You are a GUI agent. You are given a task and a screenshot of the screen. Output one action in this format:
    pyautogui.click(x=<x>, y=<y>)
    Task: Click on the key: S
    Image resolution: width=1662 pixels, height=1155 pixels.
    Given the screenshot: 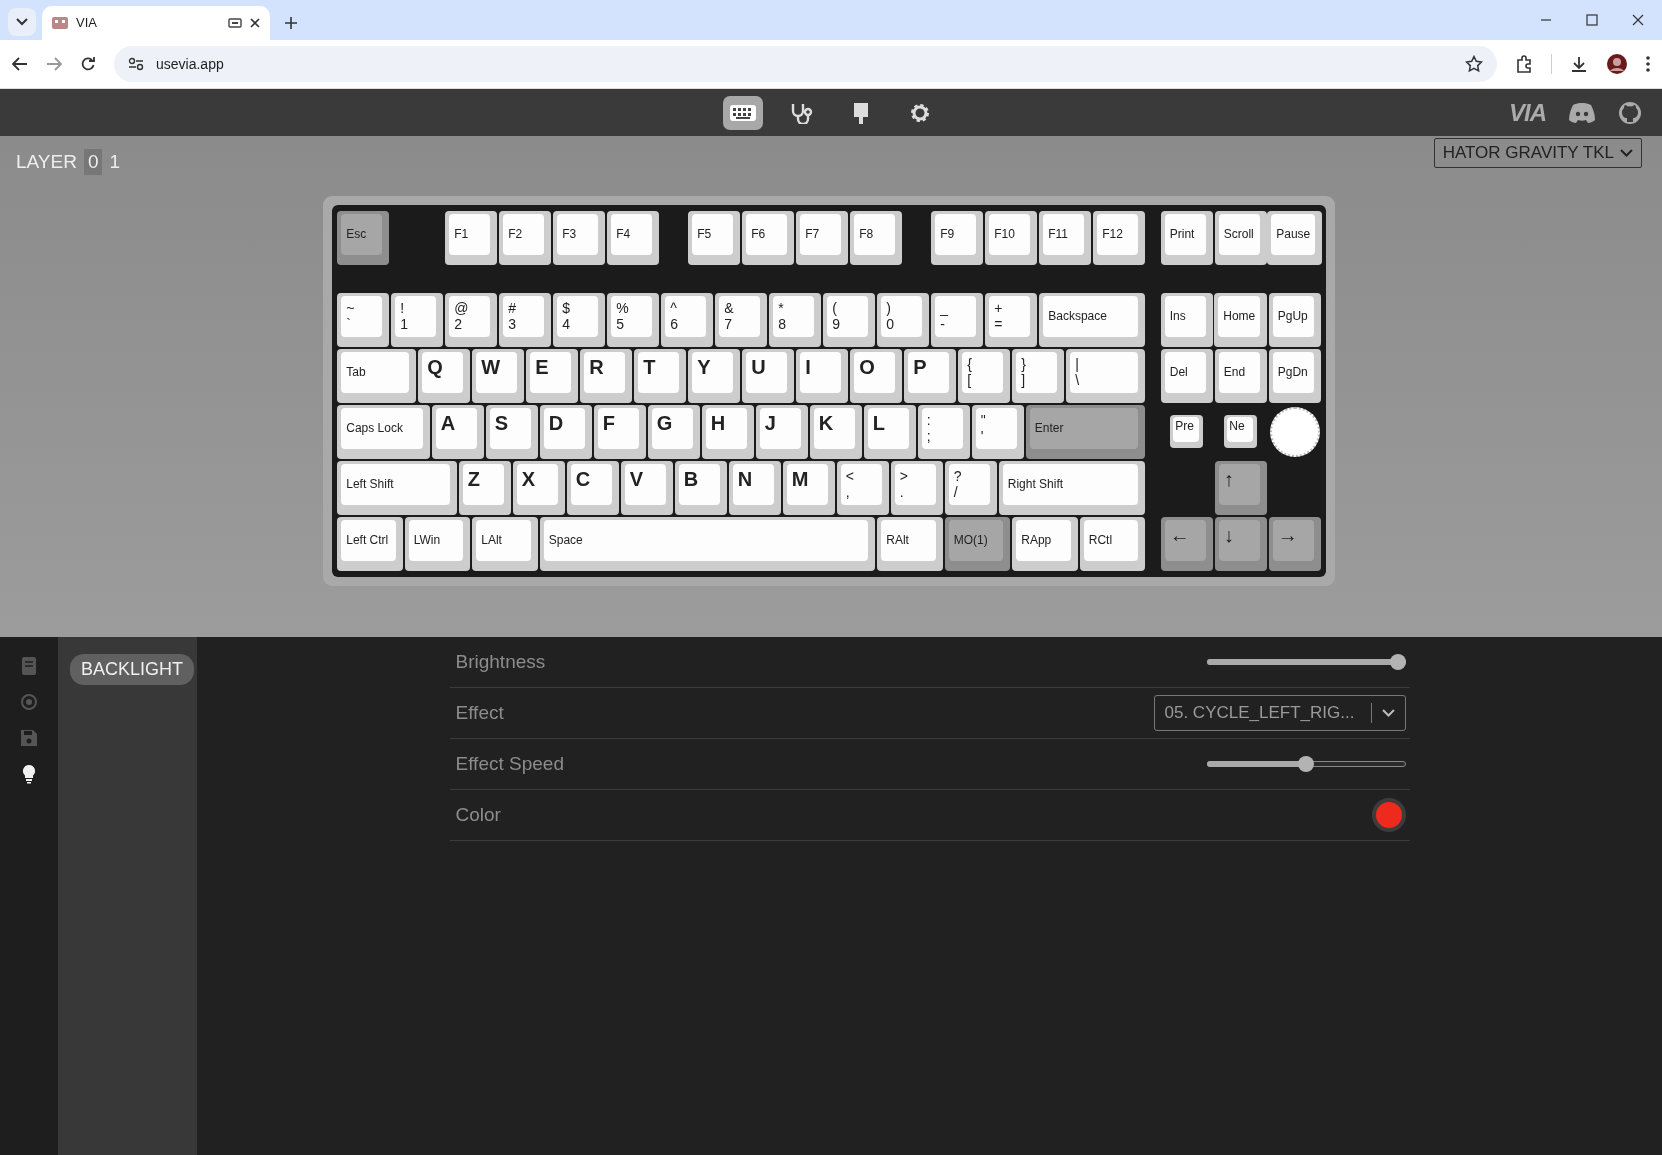 What is the action you would take?
    pyautogui.click(x=511, y=431)
    